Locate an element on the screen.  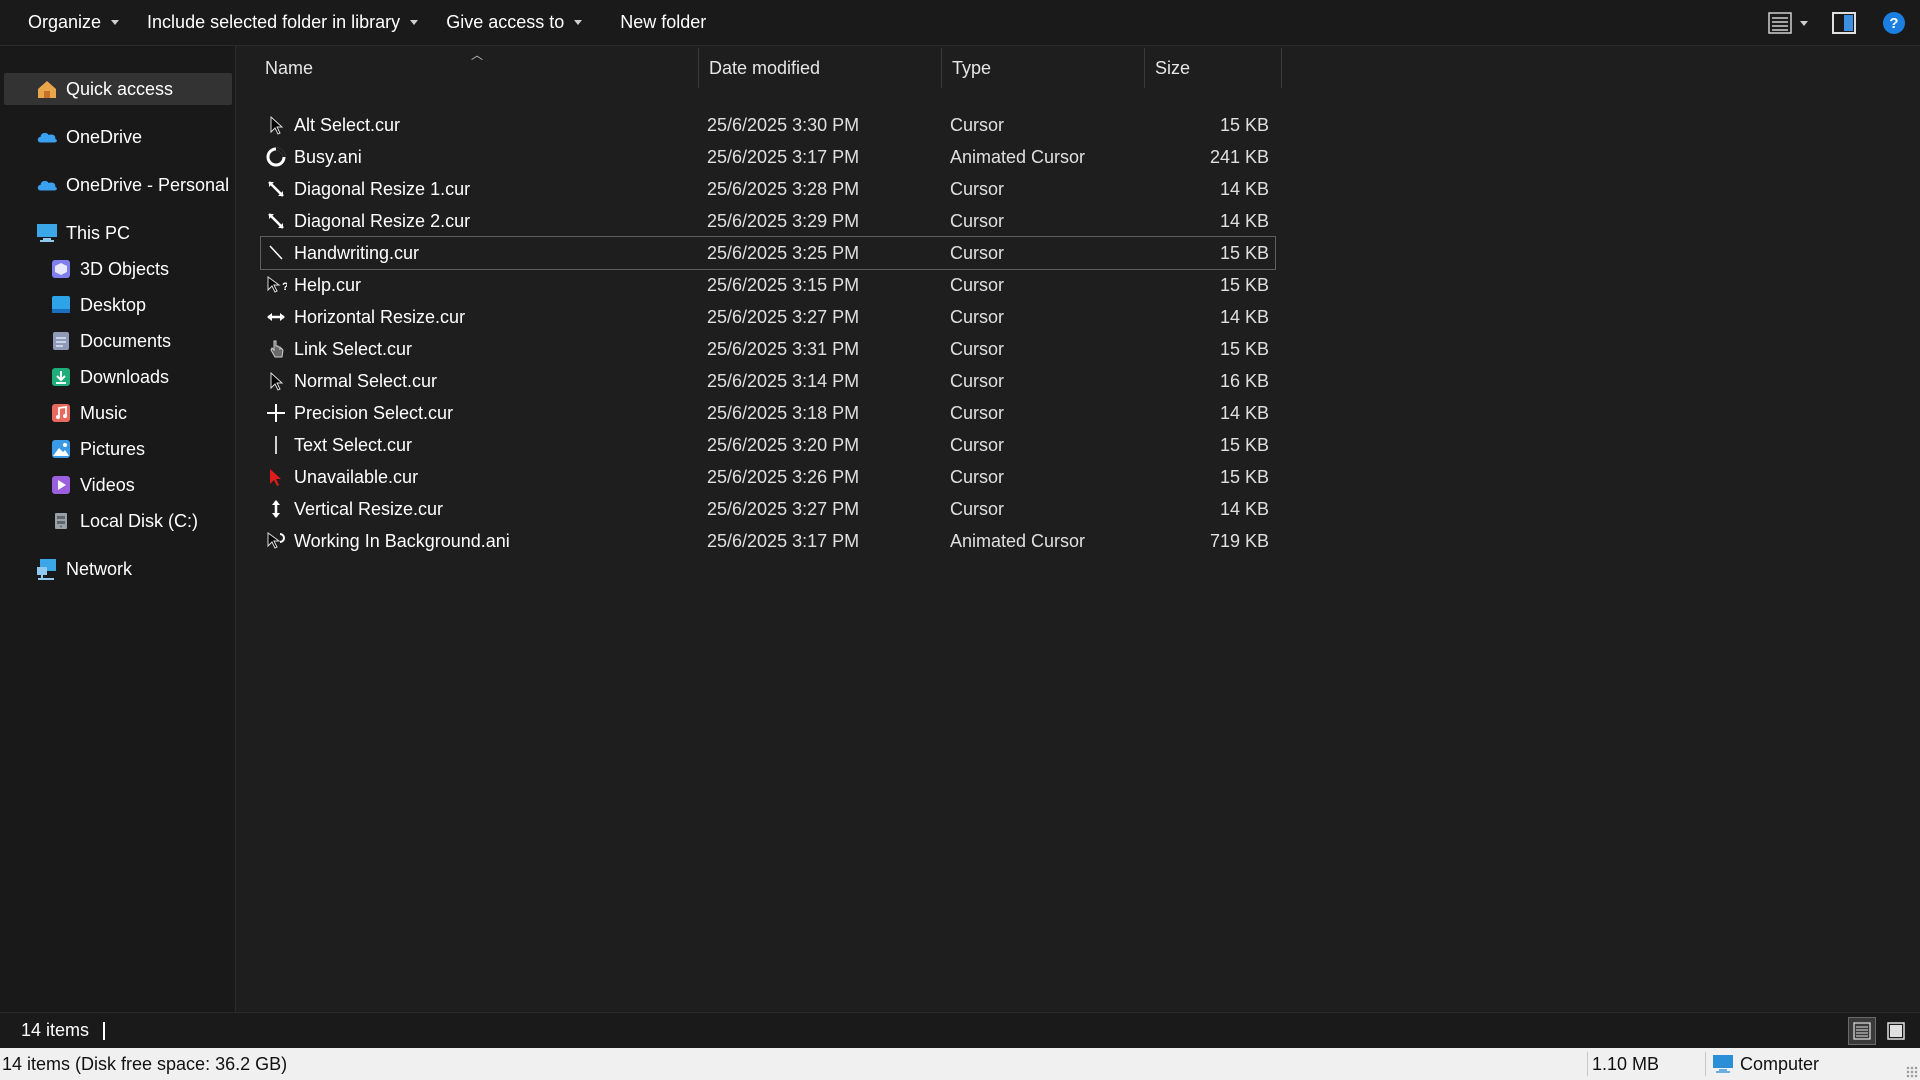
give-access-button: Give access to is located at coordinates (514, 23).